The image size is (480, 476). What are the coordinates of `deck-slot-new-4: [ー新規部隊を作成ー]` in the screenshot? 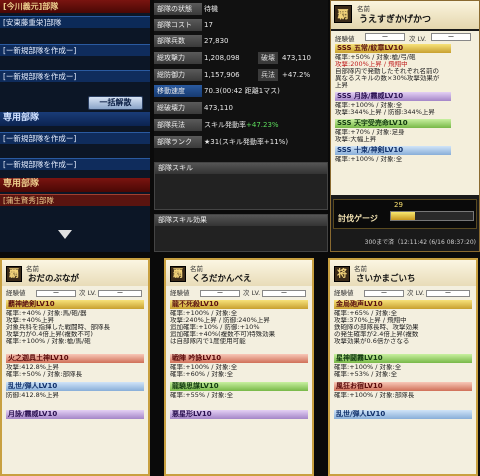 It's located at (75, 164).